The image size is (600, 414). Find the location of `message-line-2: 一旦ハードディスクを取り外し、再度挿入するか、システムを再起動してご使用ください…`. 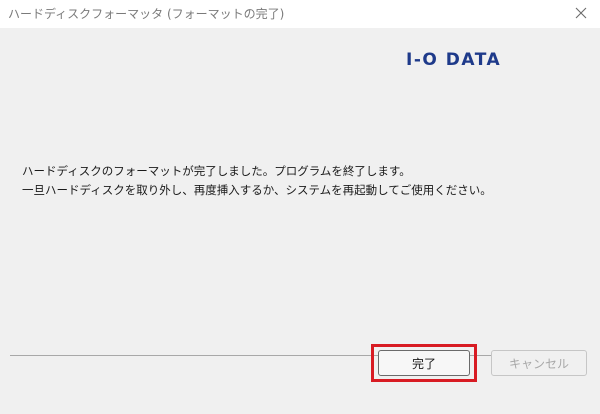

message-line-2: 一旦ハードディスクを取り外し、再度挿入するか、システムを再起動してご使用ください… is located at coordinates (257, 190).